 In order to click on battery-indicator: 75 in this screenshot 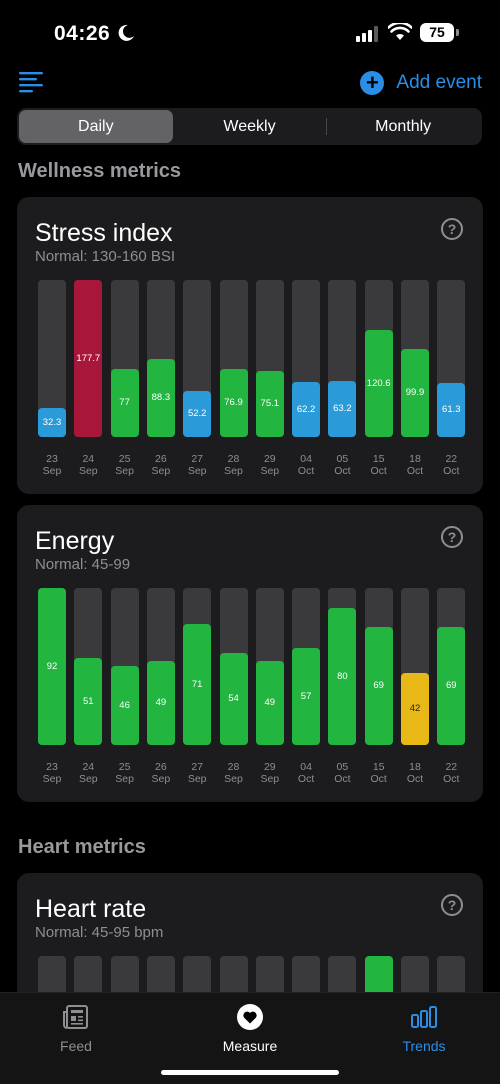, I will do `click(439, 32)`.